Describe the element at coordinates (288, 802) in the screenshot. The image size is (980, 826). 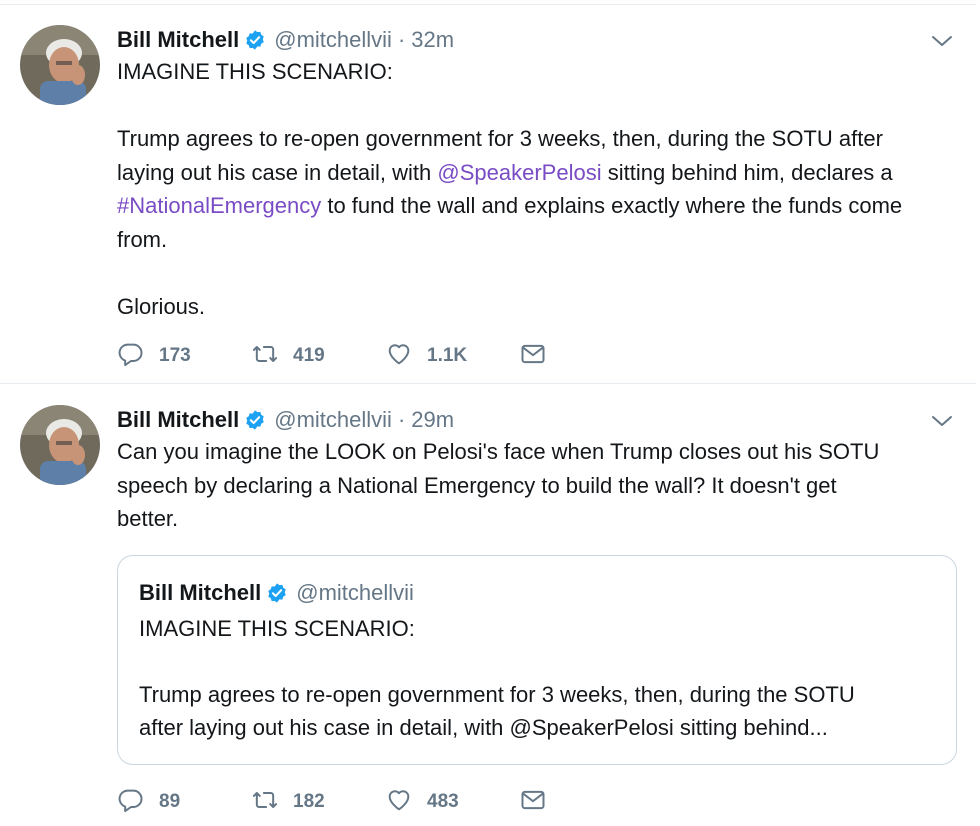
I see `retweet-button: 182` at that location.